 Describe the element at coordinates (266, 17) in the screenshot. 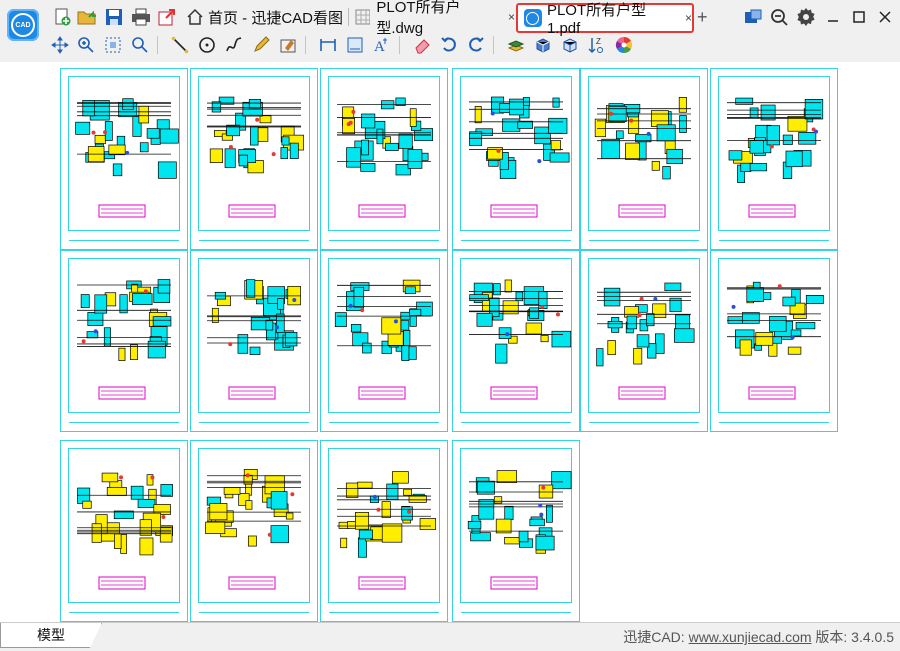

I see `tab-home: 首页 - 迅捷CAD看图` at that location.